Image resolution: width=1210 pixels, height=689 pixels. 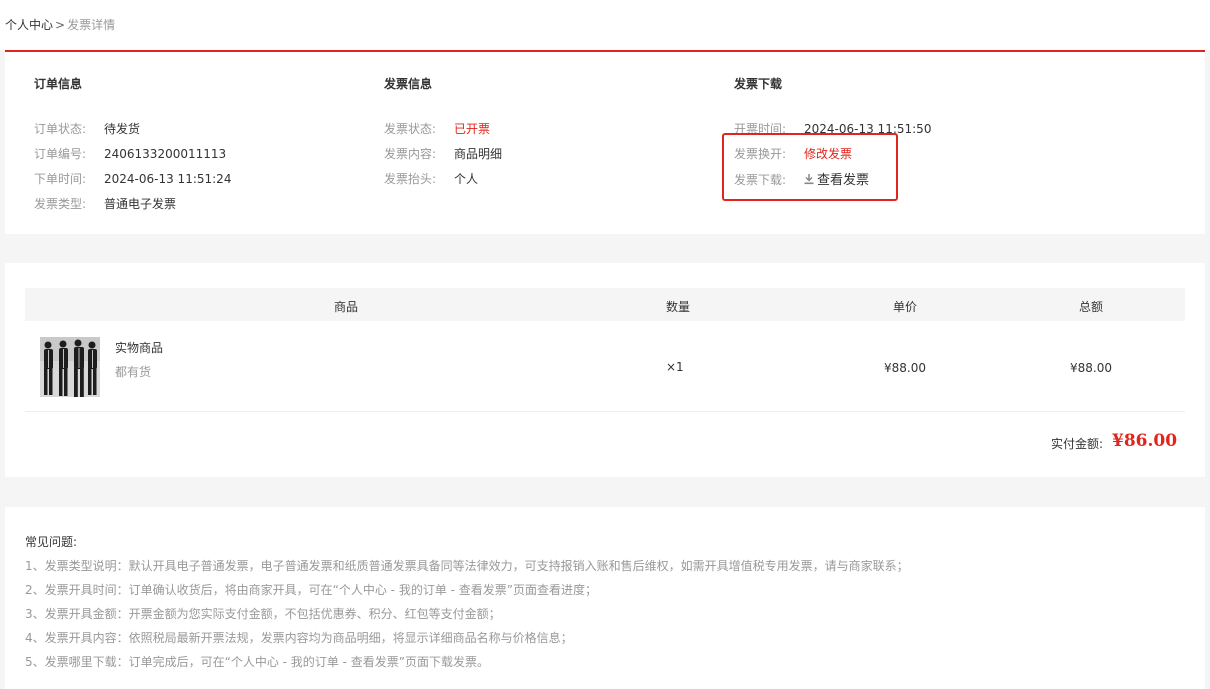 What do you see at coordinates (346, 307) in the screenshot?
I see `header-product: 商品` at bounding box center [346, 307].